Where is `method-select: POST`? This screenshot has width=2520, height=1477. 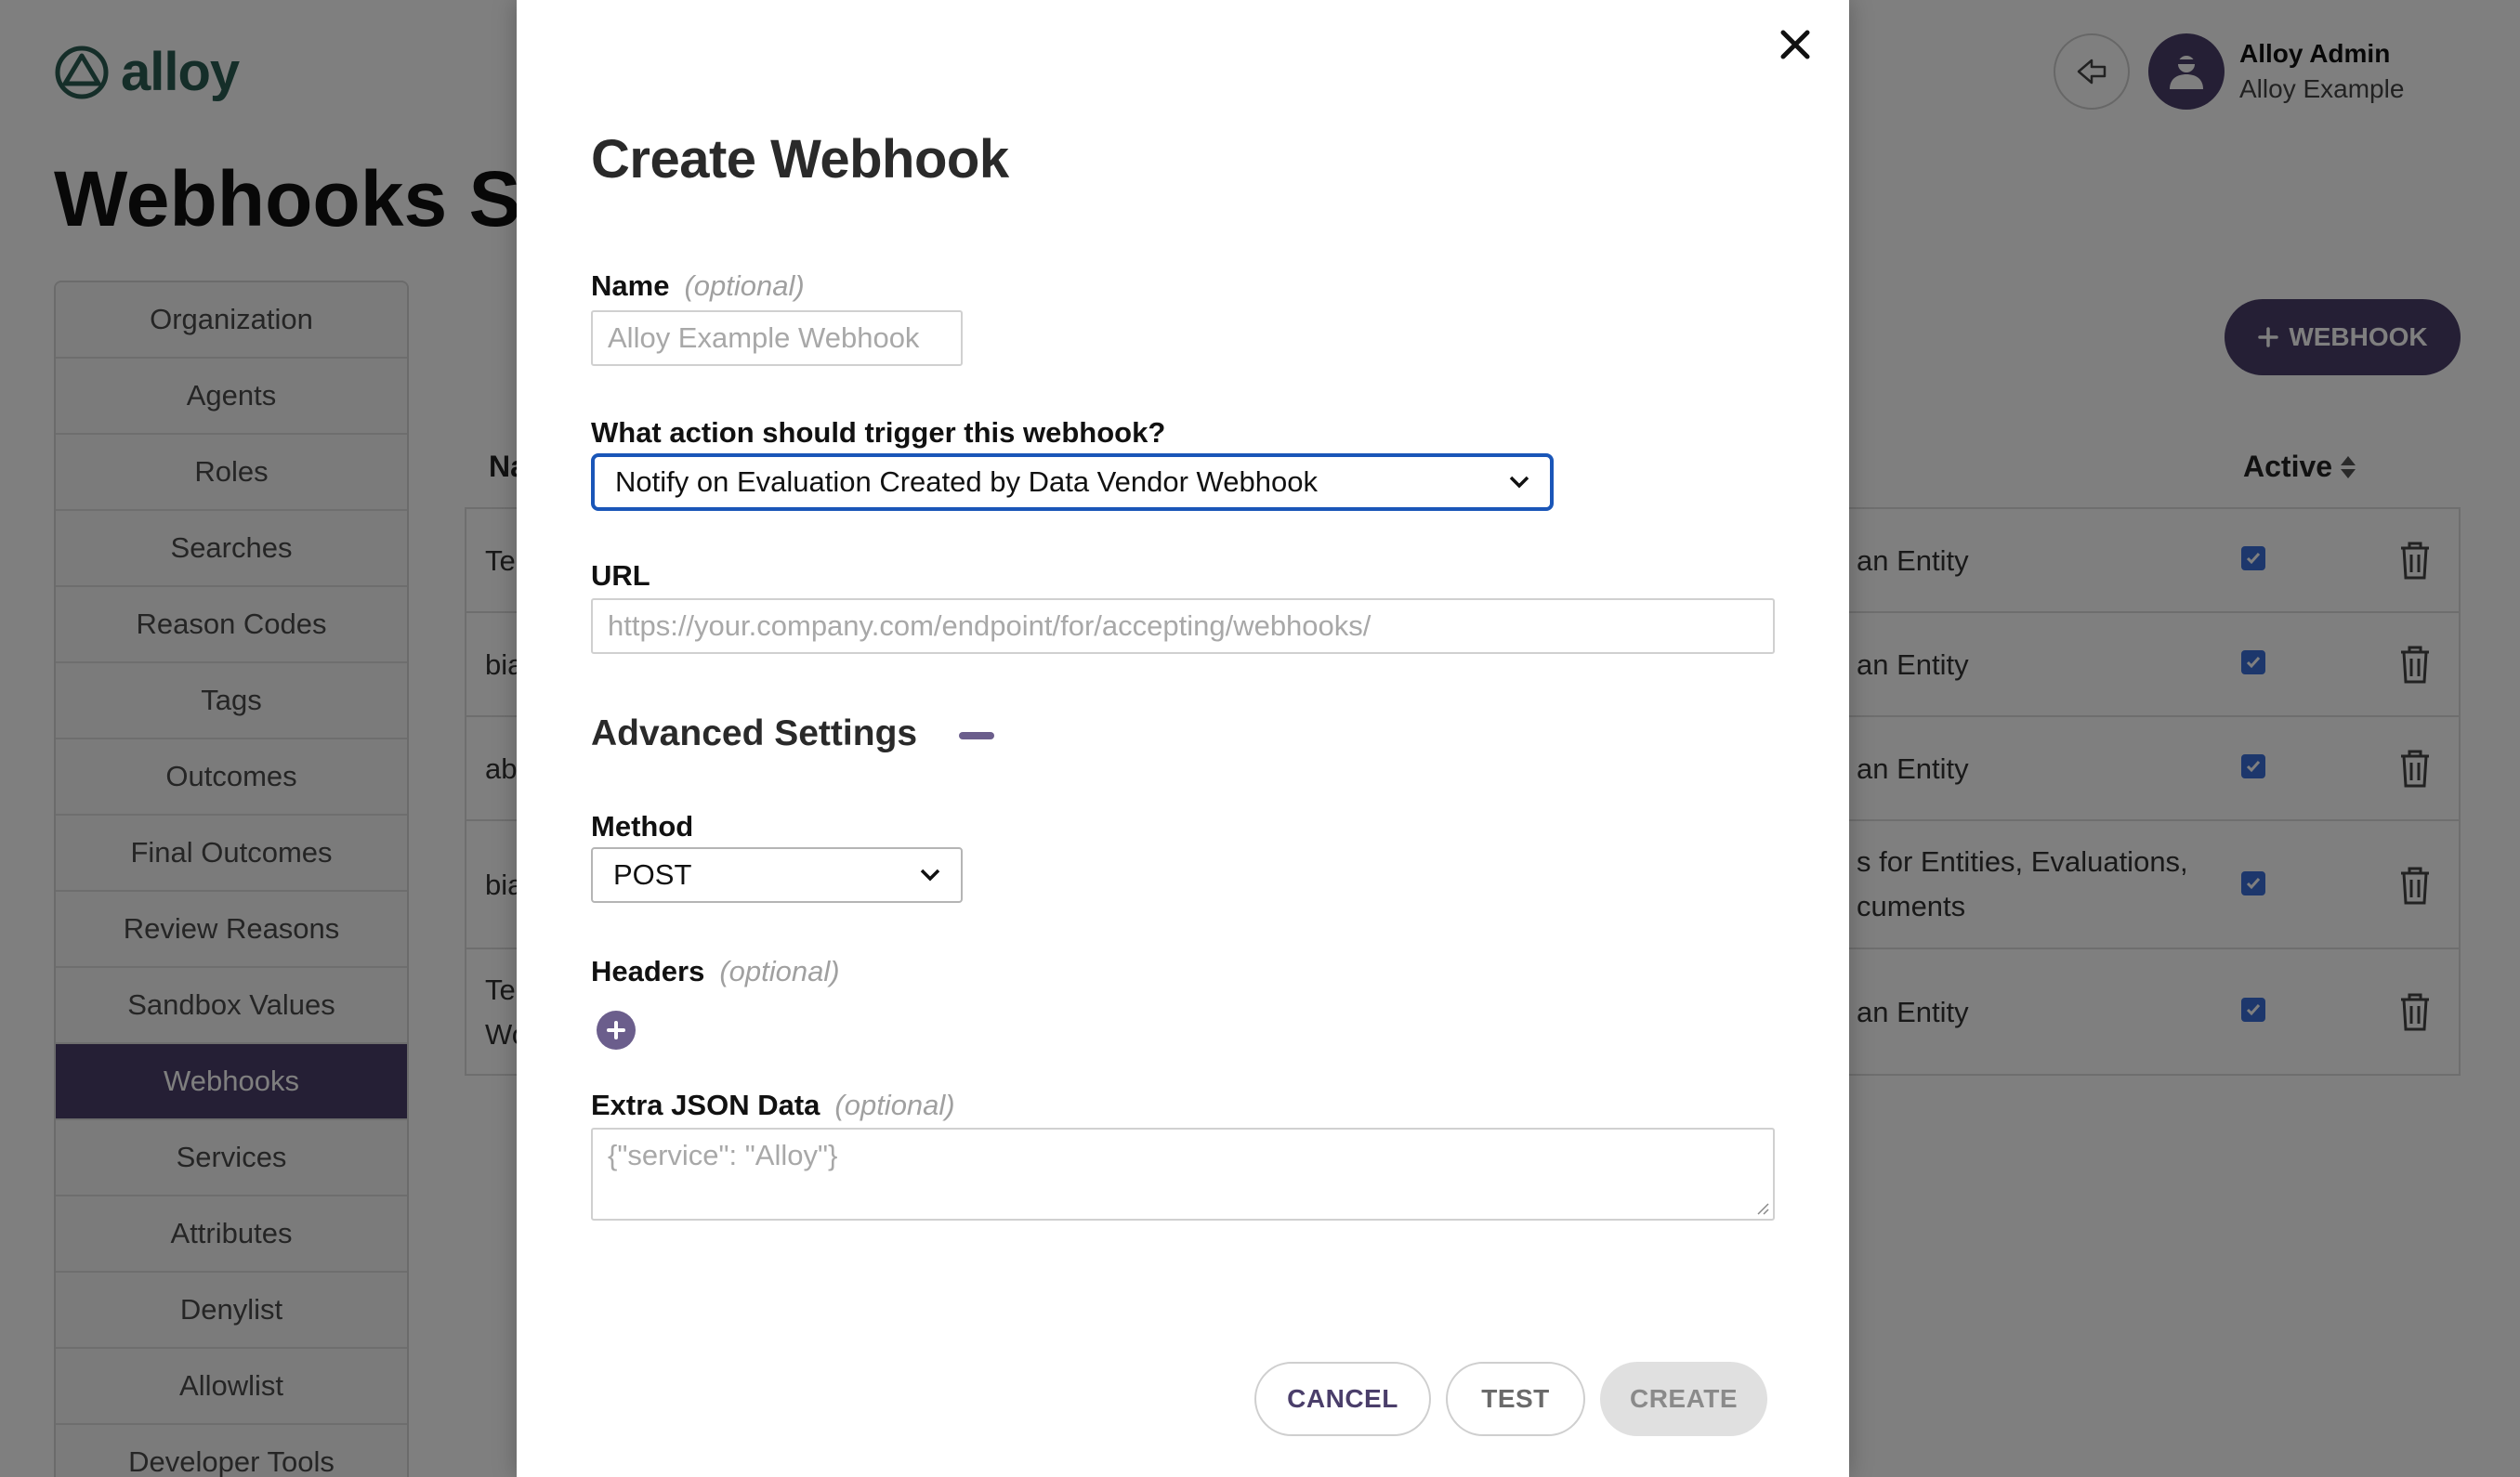 method-select: POST is located at coordinates (777, 875).